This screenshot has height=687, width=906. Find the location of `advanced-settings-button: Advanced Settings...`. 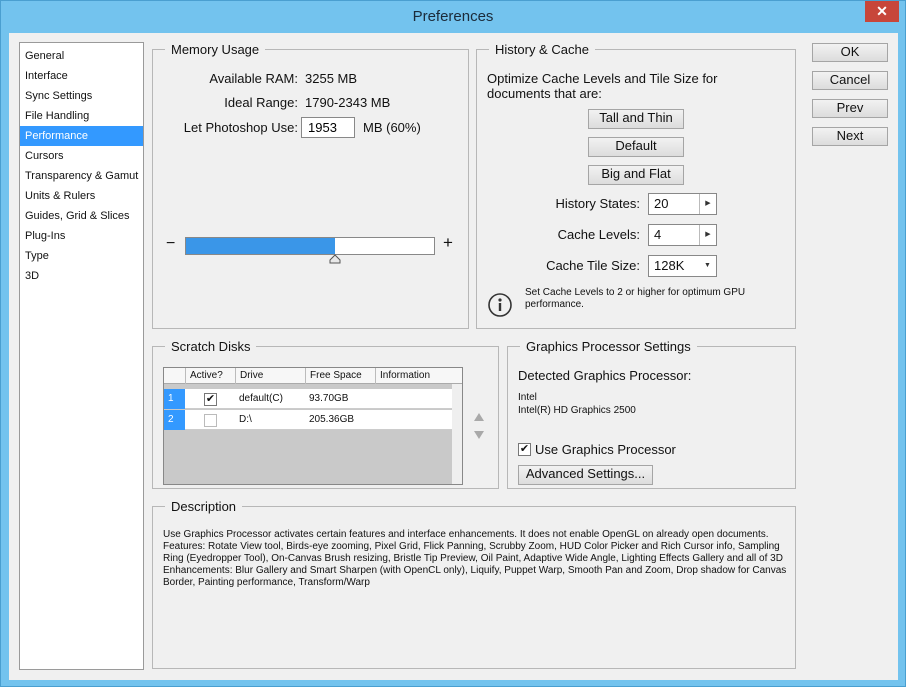

advanced-settings-button: Advanced Settings... is located at coordinates (585, 475).